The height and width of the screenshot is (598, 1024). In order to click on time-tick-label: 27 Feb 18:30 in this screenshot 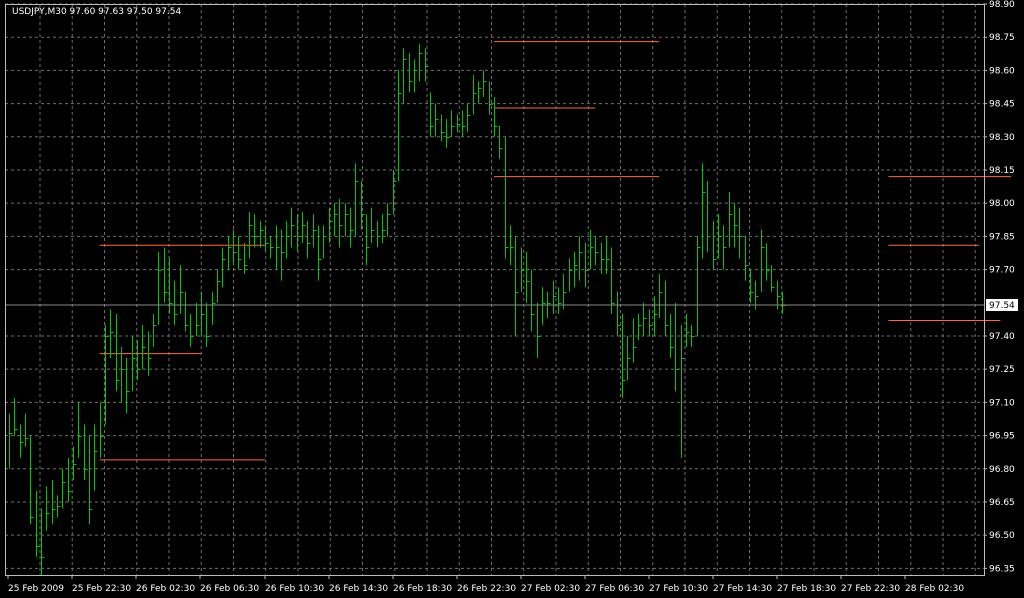, I will do `click(806, 589)`.